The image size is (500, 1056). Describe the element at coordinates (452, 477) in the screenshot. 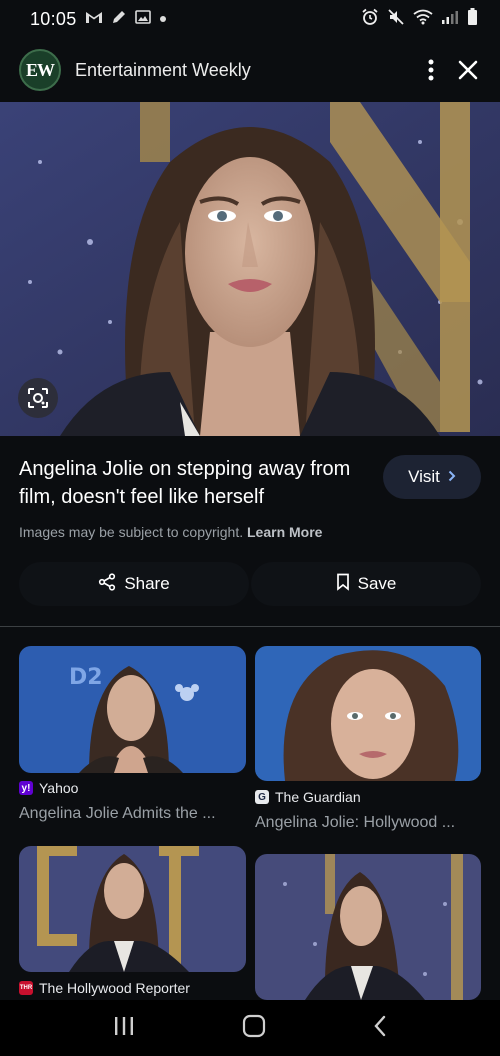

I see `chevron-right-icon` at that location.